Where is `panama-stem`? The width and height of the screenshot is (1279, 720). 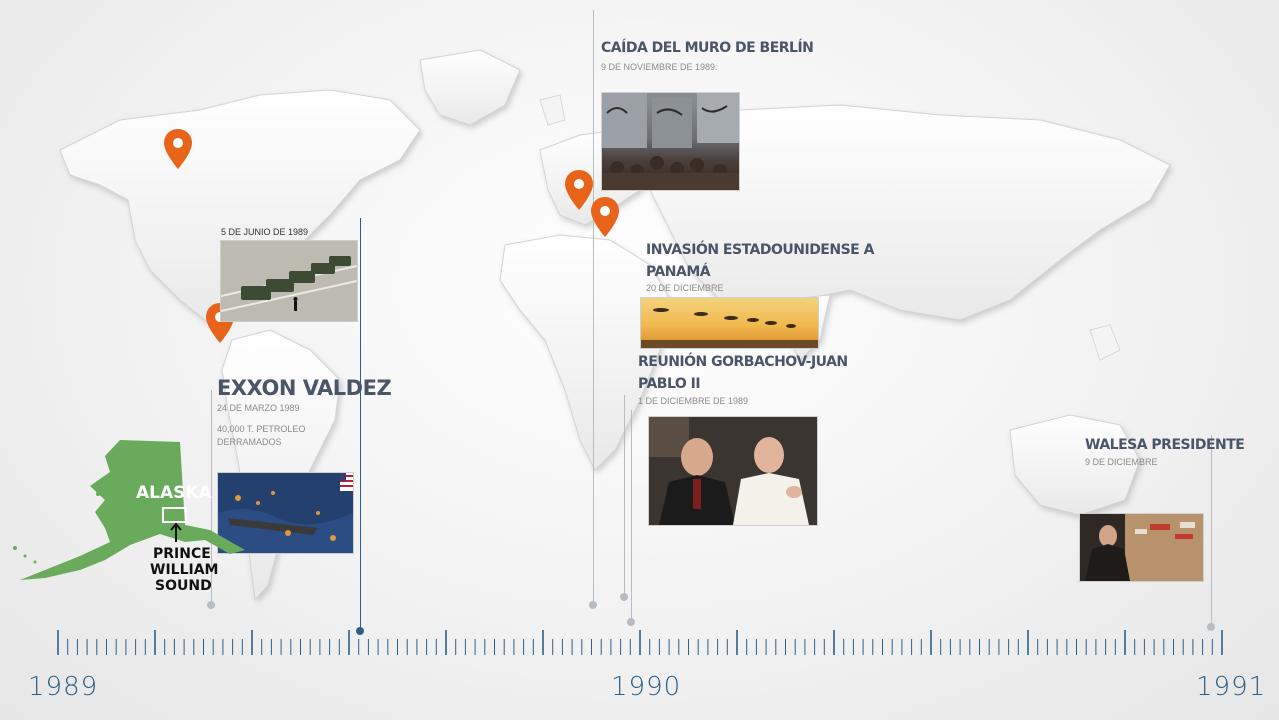
panama-stem is located at coordinates (624, 495).